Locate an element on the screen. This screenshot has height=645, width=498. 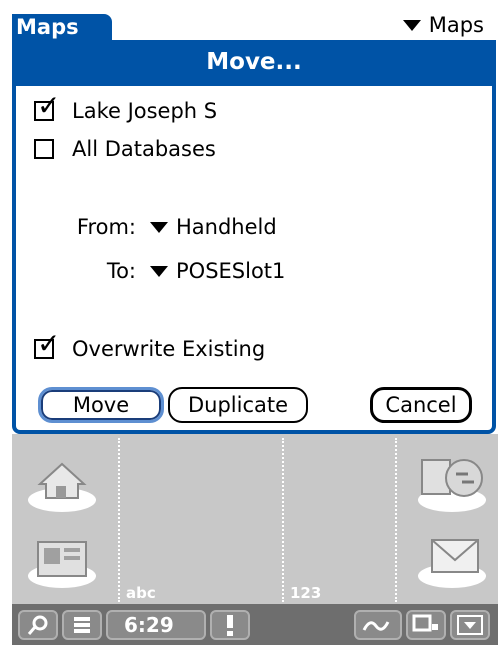
checkbox is located at coordinates (44, 149).